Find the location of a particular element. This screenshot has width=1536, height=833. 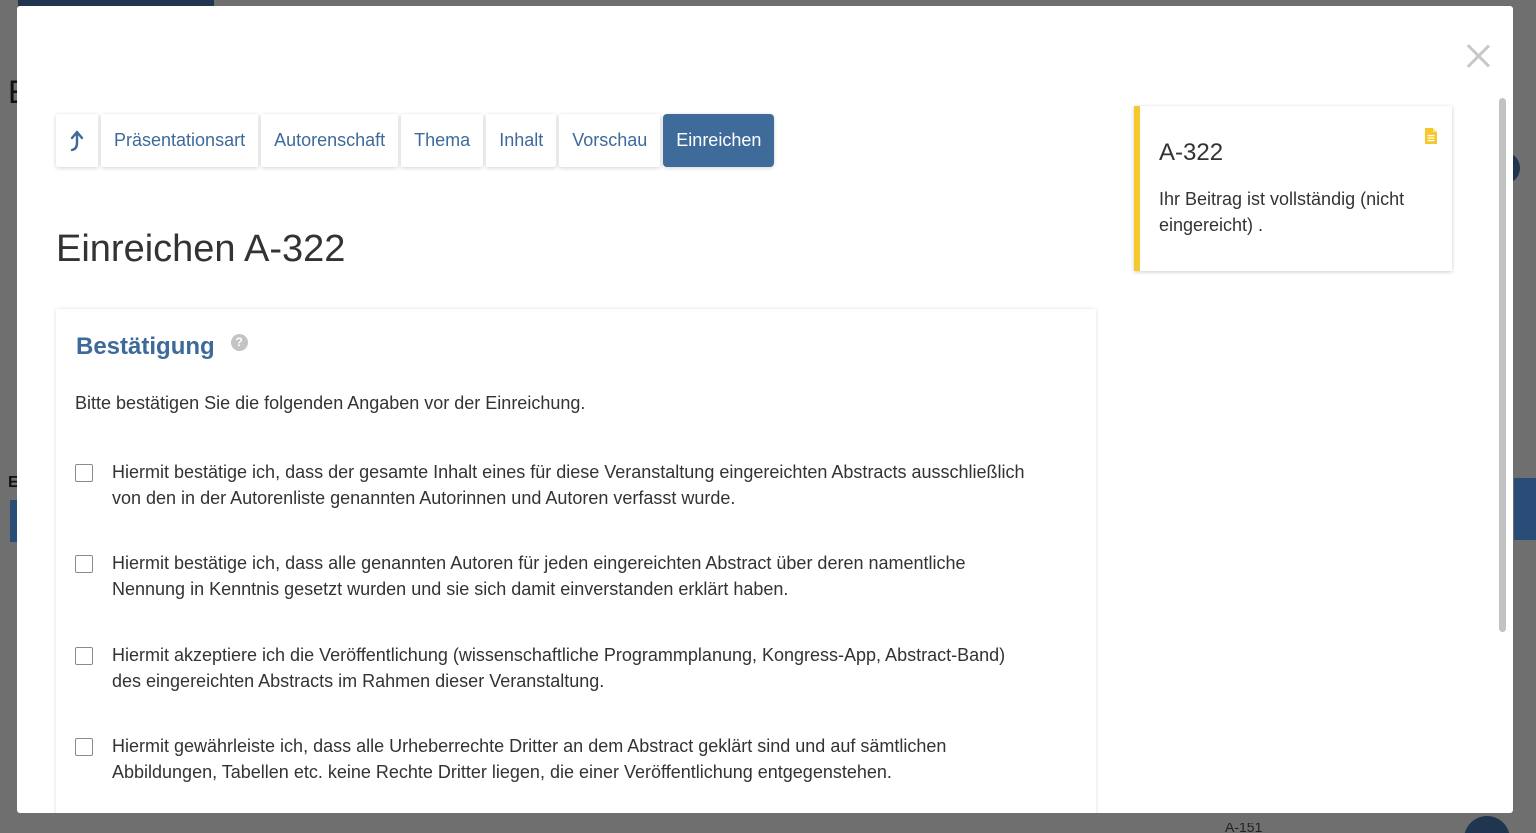

scrollbar-thumb is located at coordinates (1502, 365).